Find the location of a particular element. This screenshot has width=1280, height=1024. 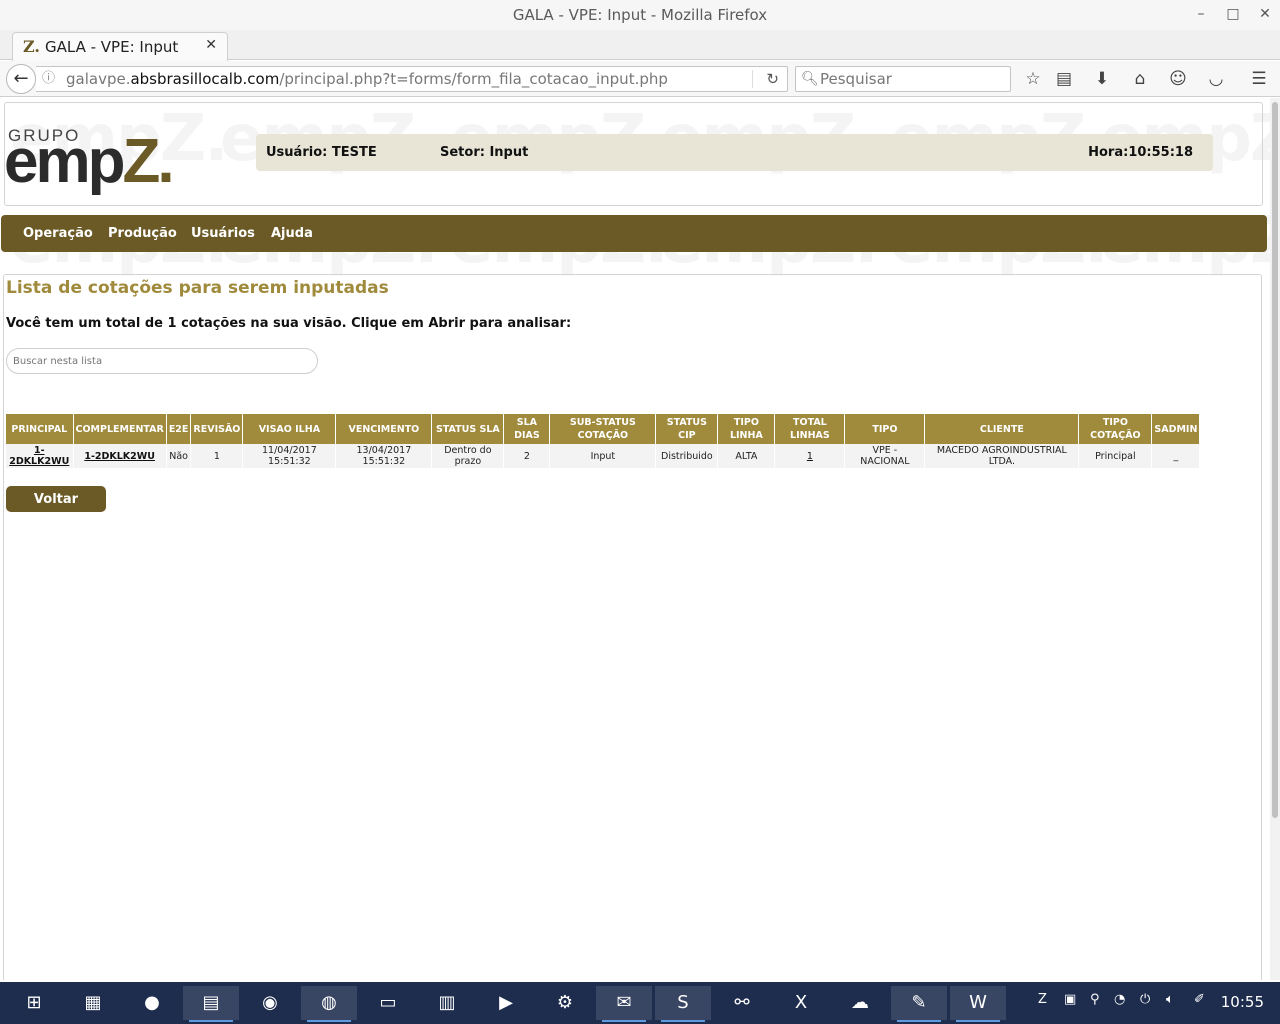

principal-link: 1-2DKLK2WU is located at coordinates (39, 456).